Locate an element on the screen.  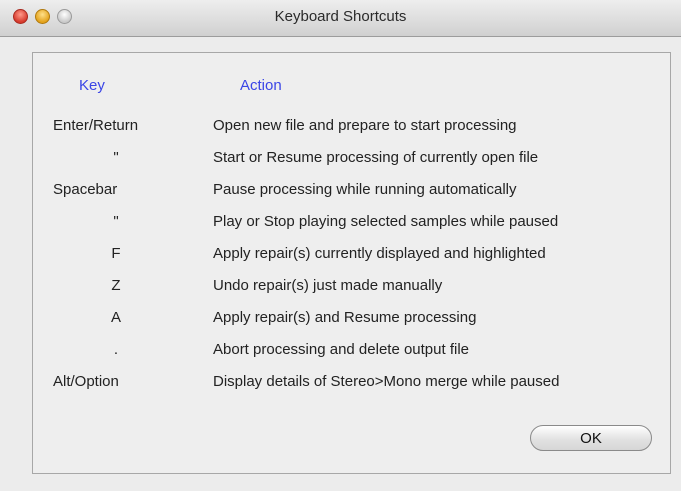
ok-button: OK is located at coordinates (591, 438).